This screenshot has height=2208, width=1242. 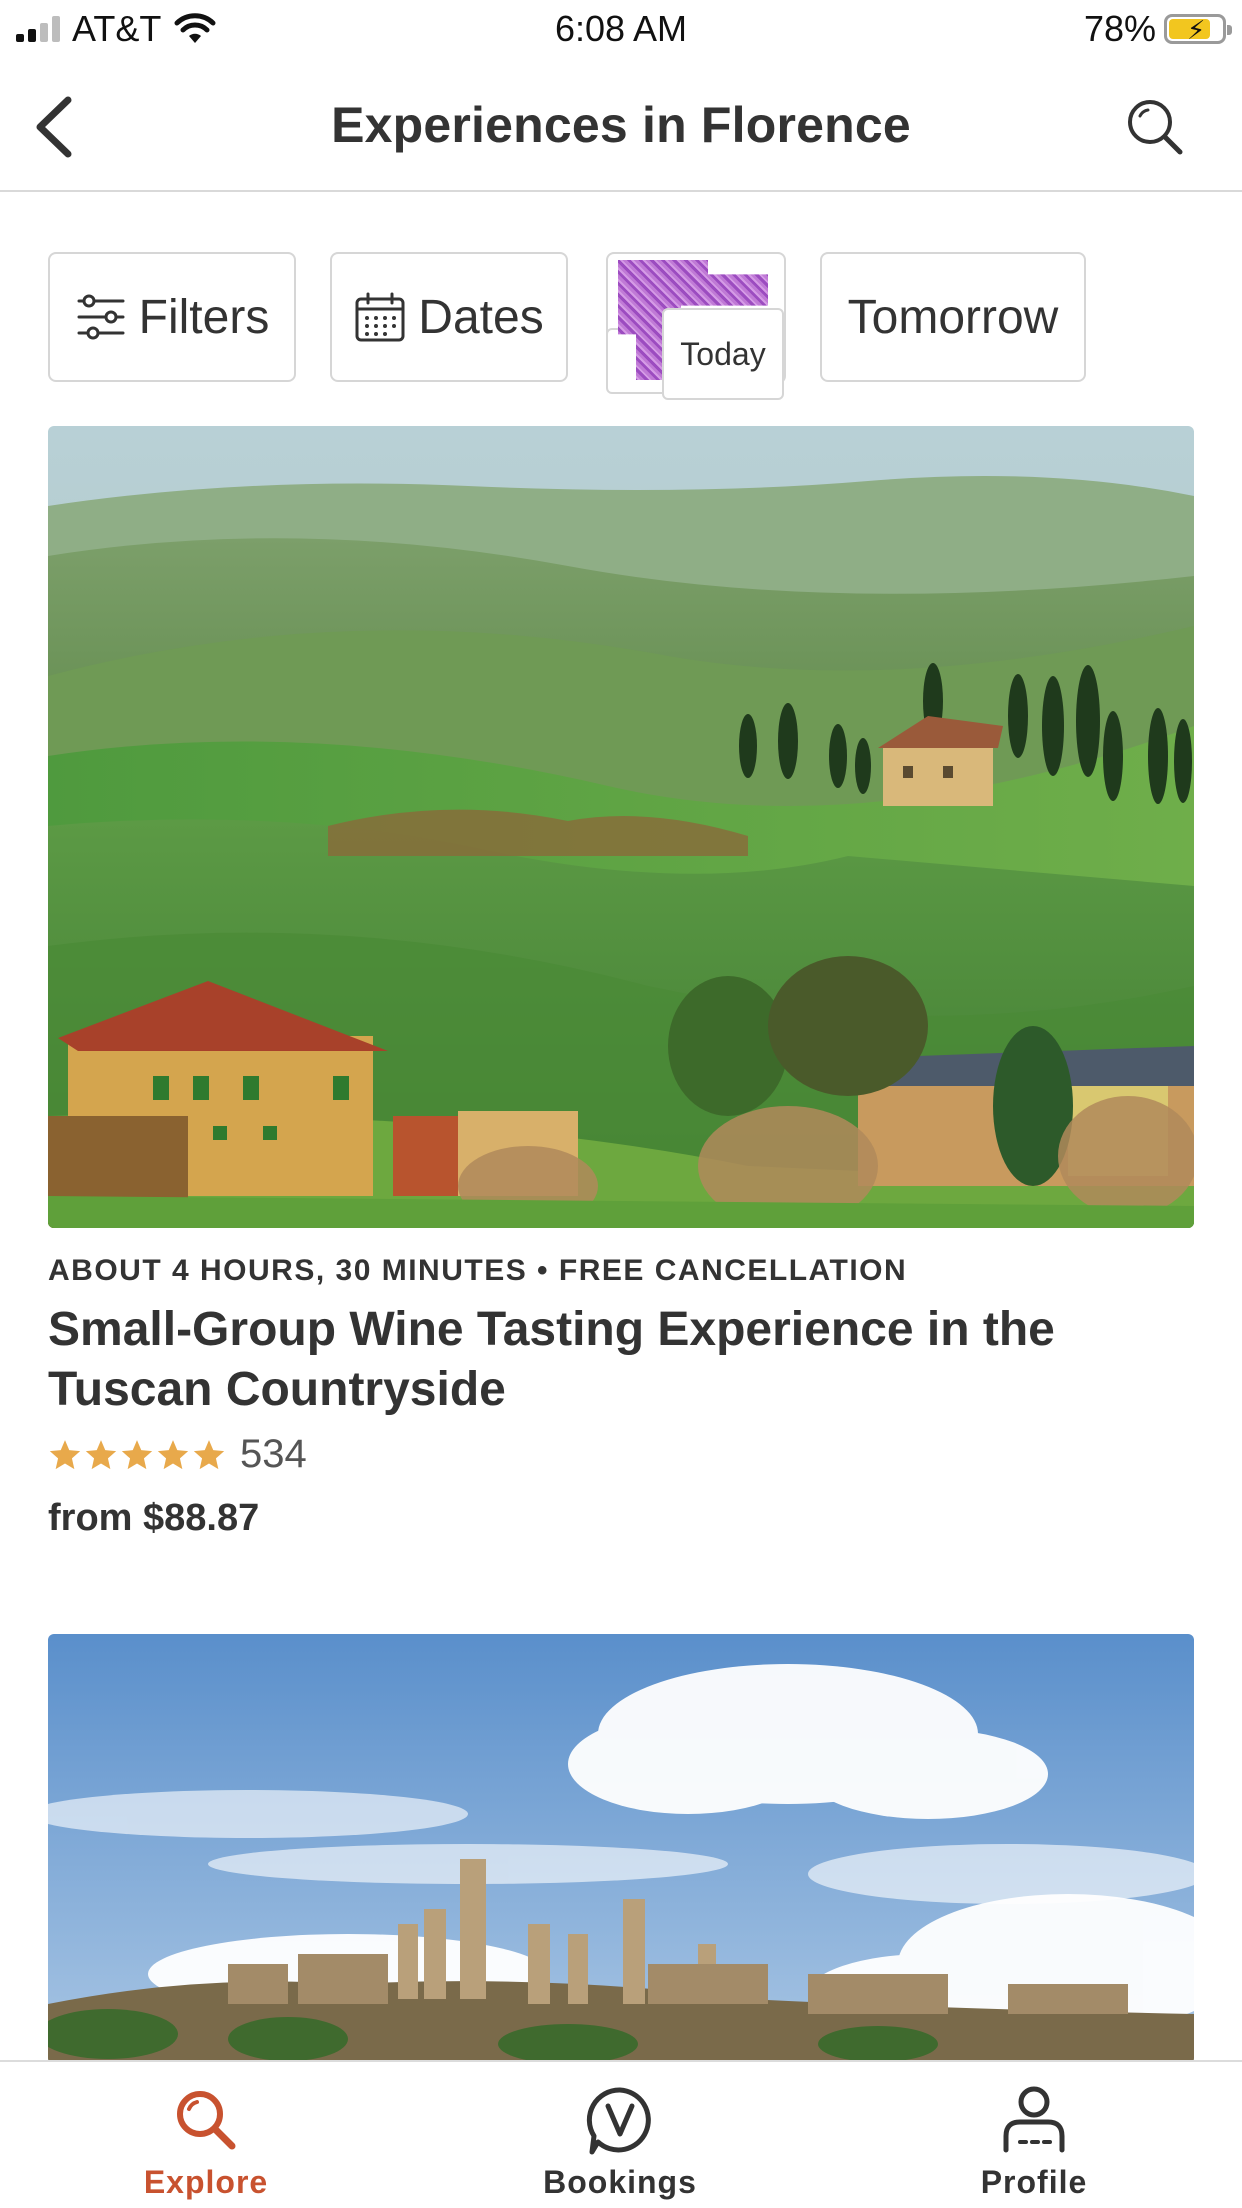 What do you see at coordinates (621, 29) in the screenshot?
I see `status-bar: AT&T 6:08 AM 78% ⚡` at bounding box center [621, 29].